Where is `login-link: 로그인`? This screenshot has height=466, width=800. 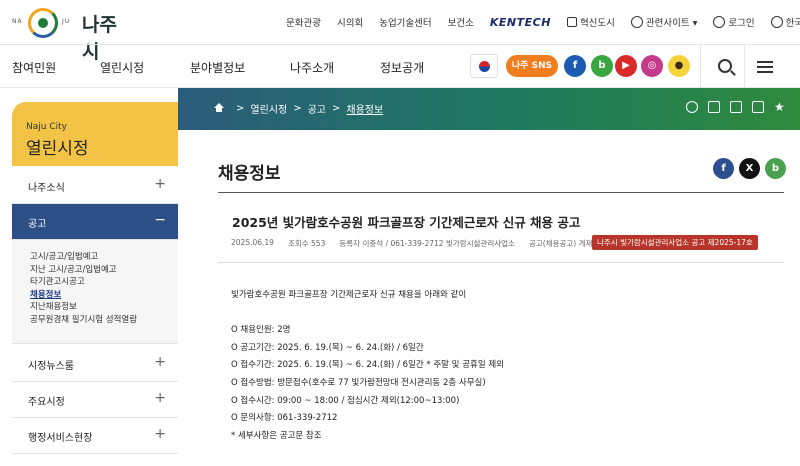
login-link: 로그인 is located at coordinates (734, 22).